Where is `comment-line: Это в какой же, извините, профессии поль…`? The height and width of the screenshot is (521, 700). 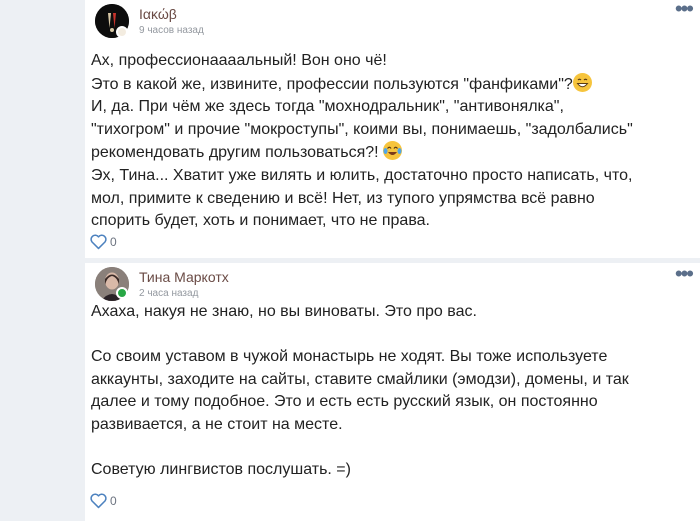 comment-line: Это в какой же, извините, профессии поль… is located at coordinates (332, 84).